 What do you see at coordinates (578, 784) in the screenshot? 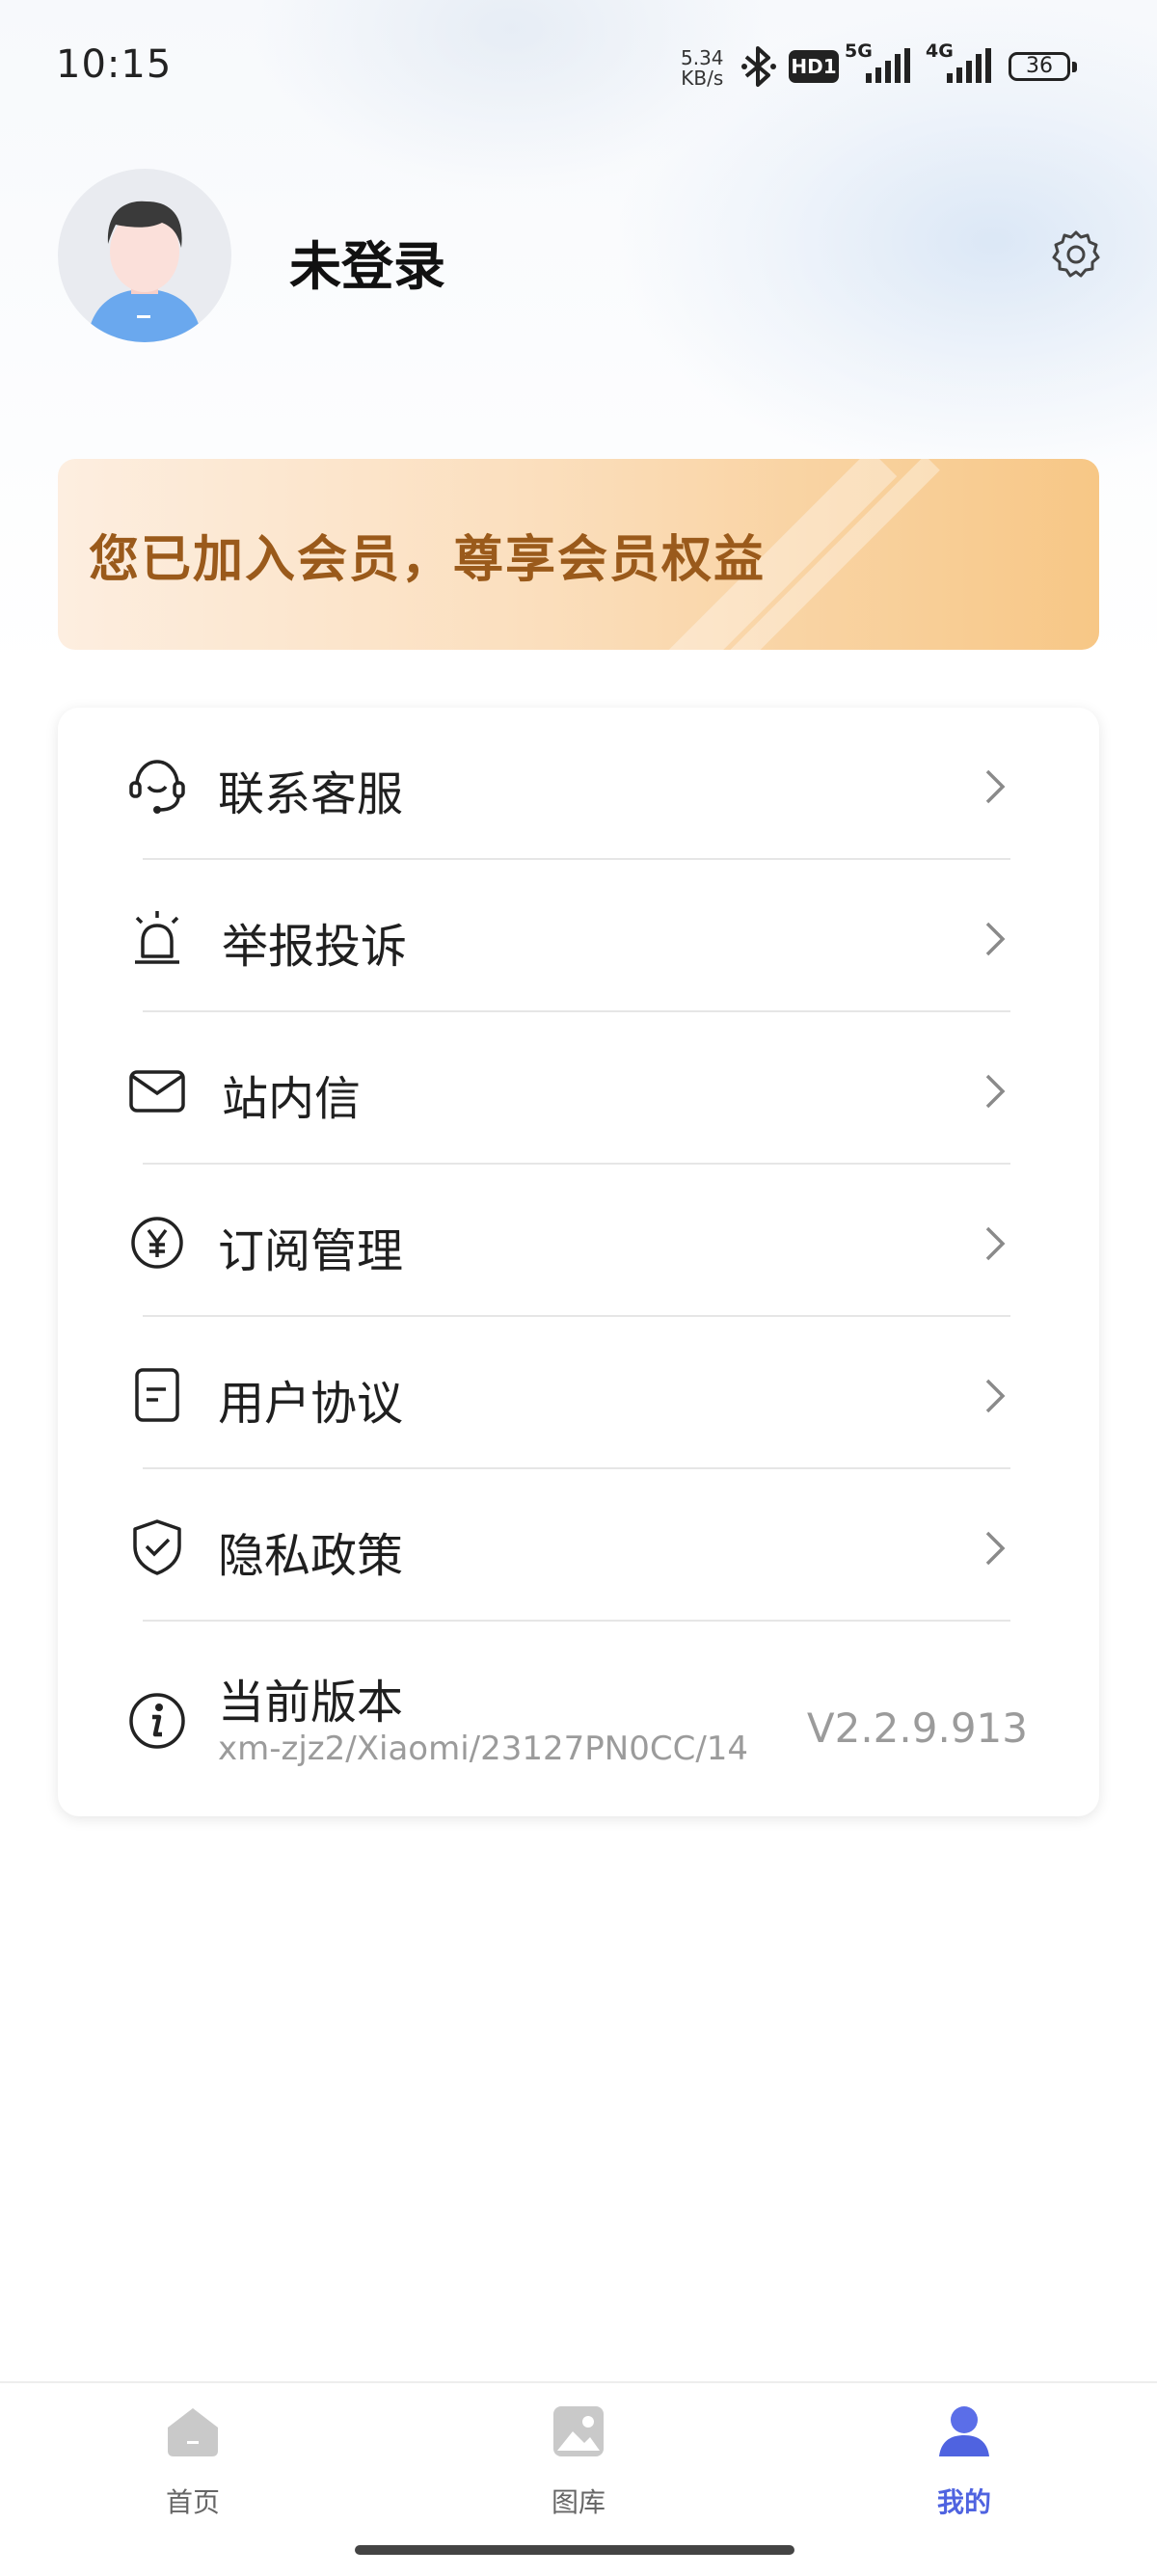
I see `menu-item-customer-service: 联系客服` at bounding box center [578, 784].